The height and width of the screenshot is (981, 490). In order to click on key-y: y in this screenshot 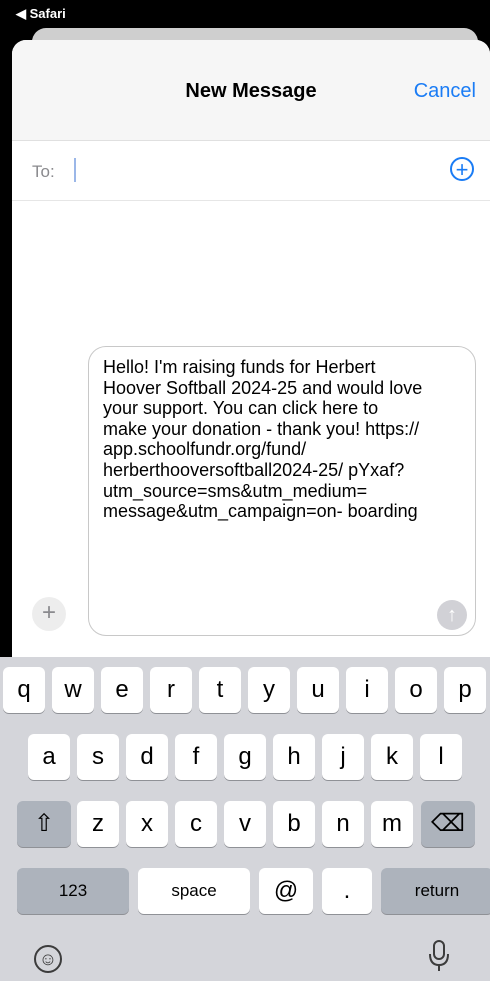, I will do `click(269, 690)`.